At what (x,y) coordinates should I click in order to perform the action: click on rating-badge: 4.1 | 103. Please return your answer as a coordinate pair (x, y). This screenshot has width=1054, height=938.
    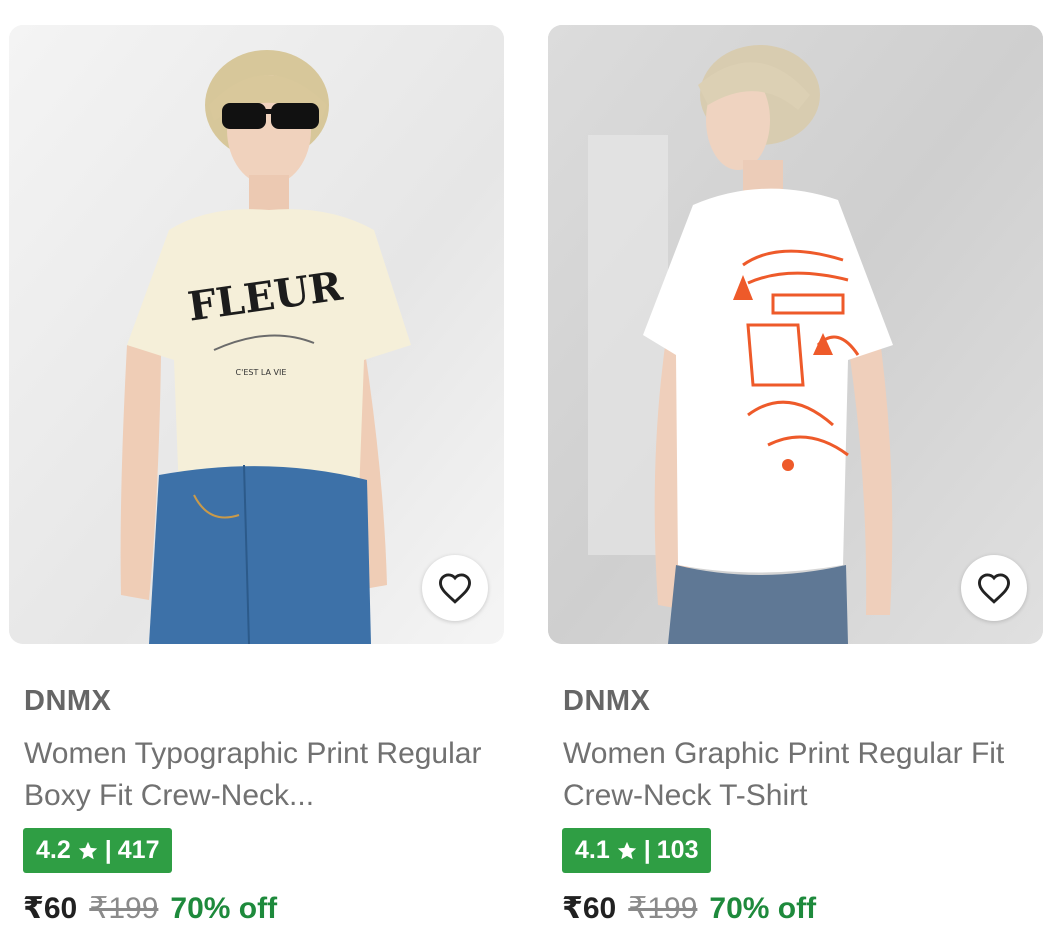
    Looking at the image, I should click on (637, 850).